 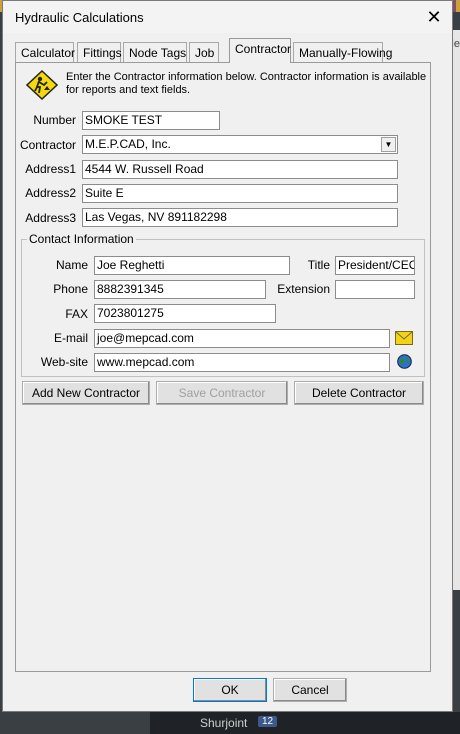 What do you see at coordinates (50, 169) in the screenshot?
I see `address1-label: Address1` at bounding box center [50, 169].